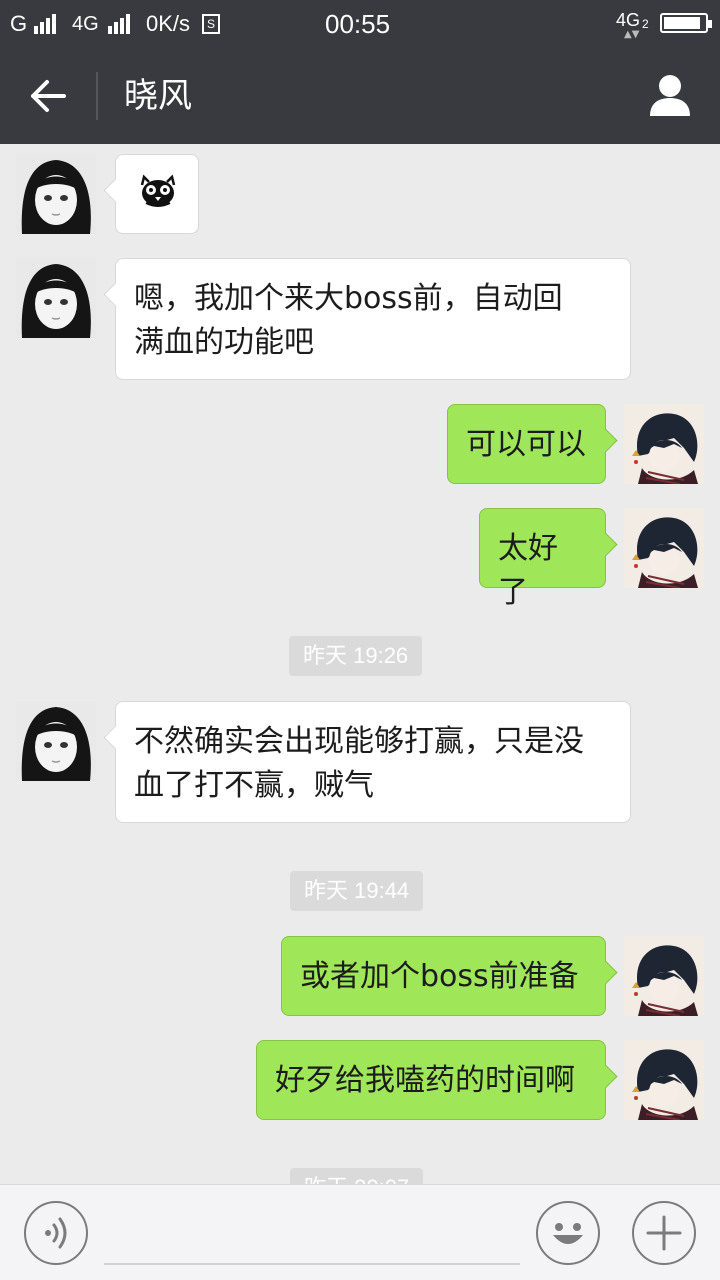 This screenshot has height=1280, width=720. What do you see at coordinates (254, 785) in the screenshot?
I see `message-text-line: 血了打不赢，贼气` at bounding box center [254, 785].